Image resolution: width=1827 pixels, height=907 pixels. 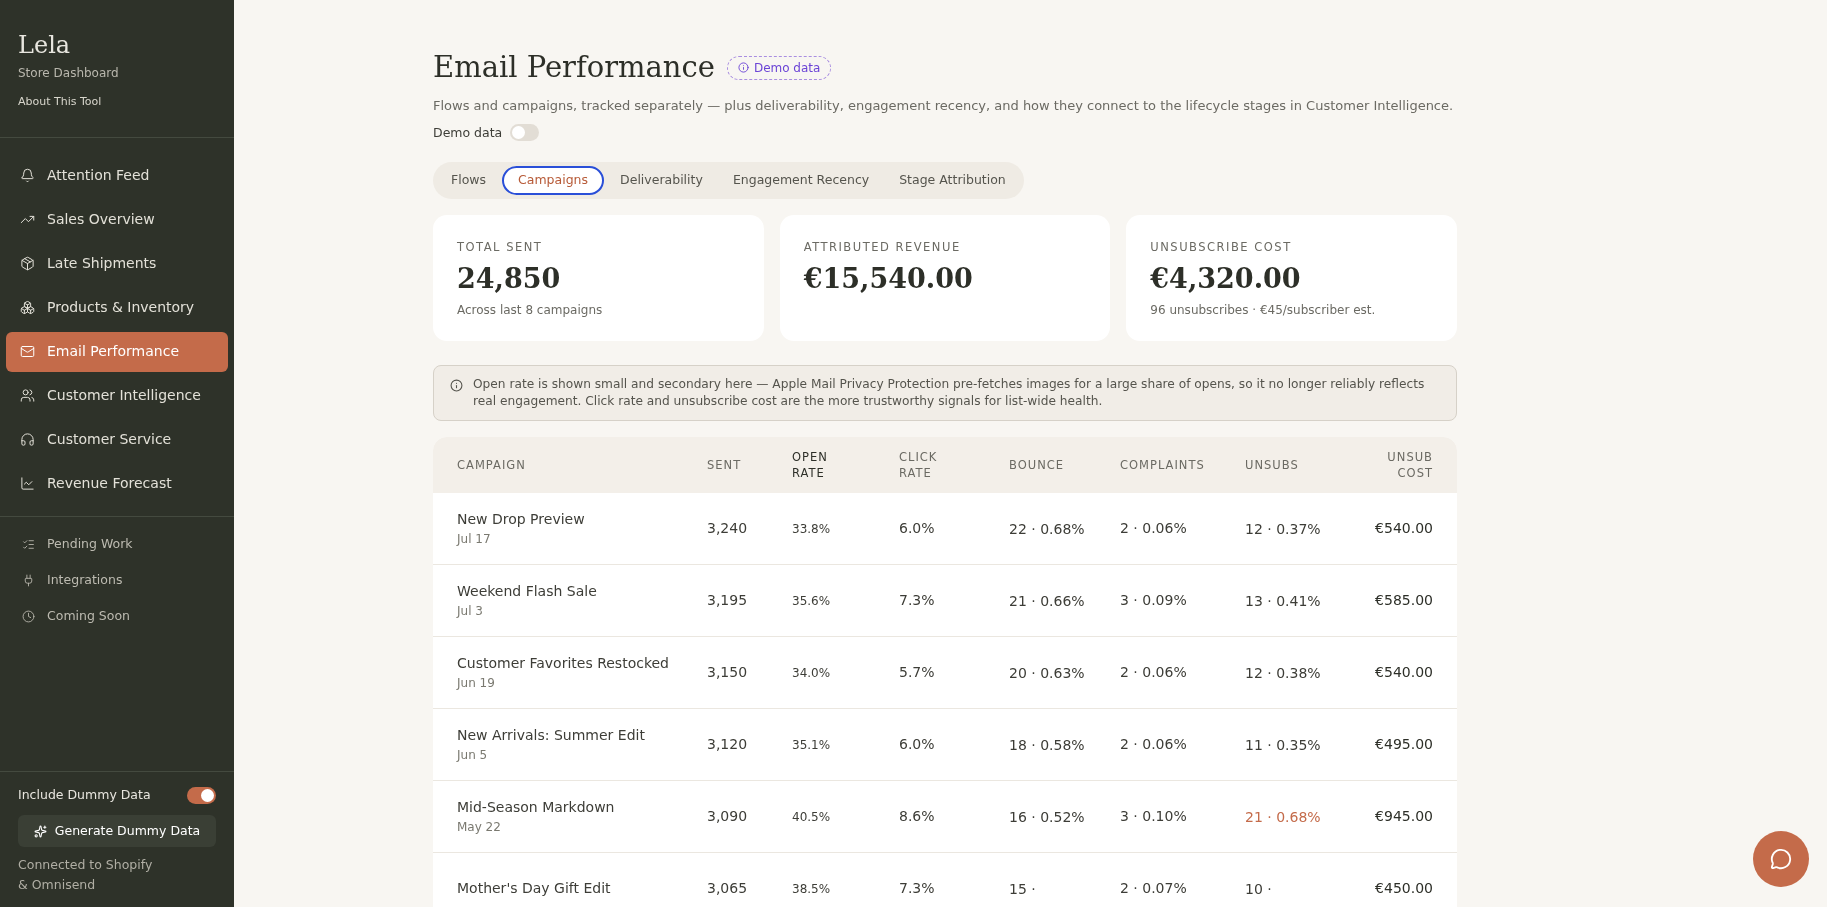 What do you see at coordinates (27, 395) in the screenshot?
I see `users-icon` at bounding box center [27, 395].